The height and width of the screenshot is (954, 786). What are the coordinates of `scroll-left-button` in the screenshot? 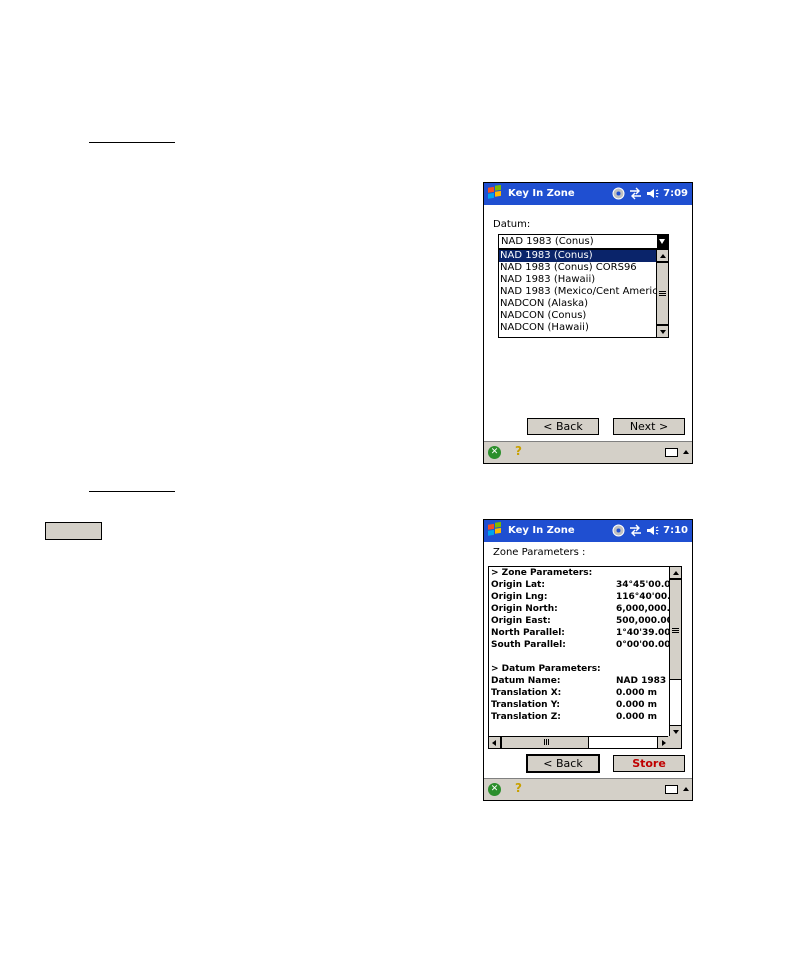 It's located at (495, 742).